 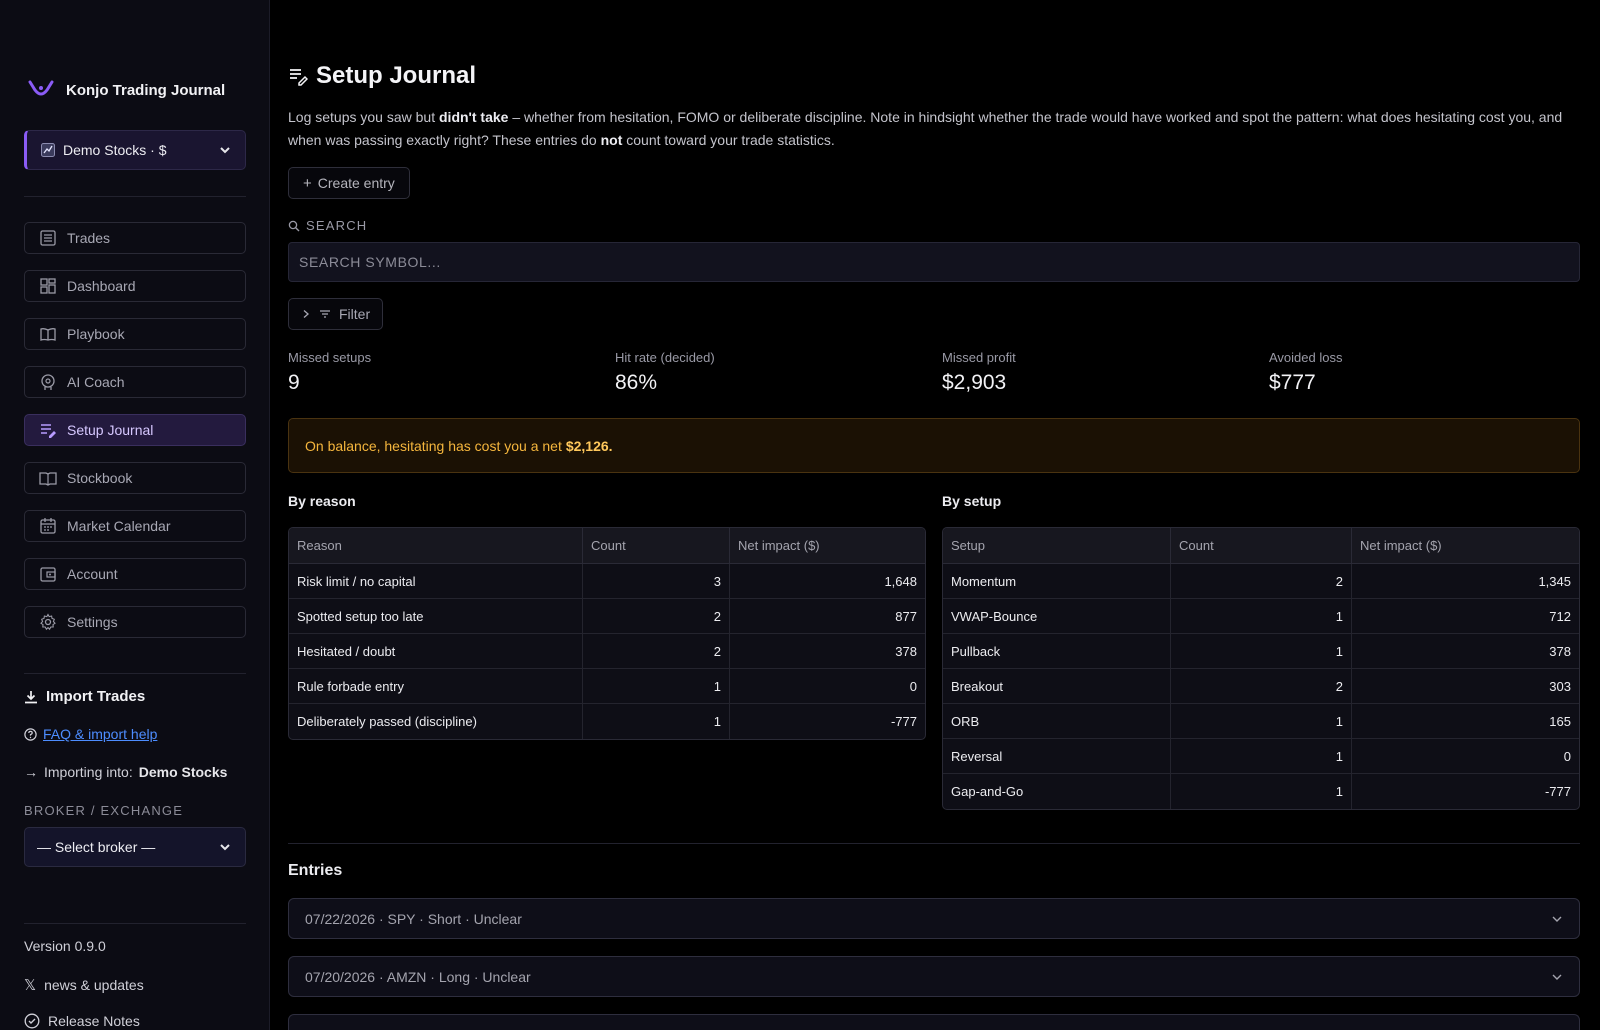 What do you see at coordinates (1261, 791) in the screenshot?
I see `table-row: Gap-and-Go 1 -777` at bounding box center [1261, 791].